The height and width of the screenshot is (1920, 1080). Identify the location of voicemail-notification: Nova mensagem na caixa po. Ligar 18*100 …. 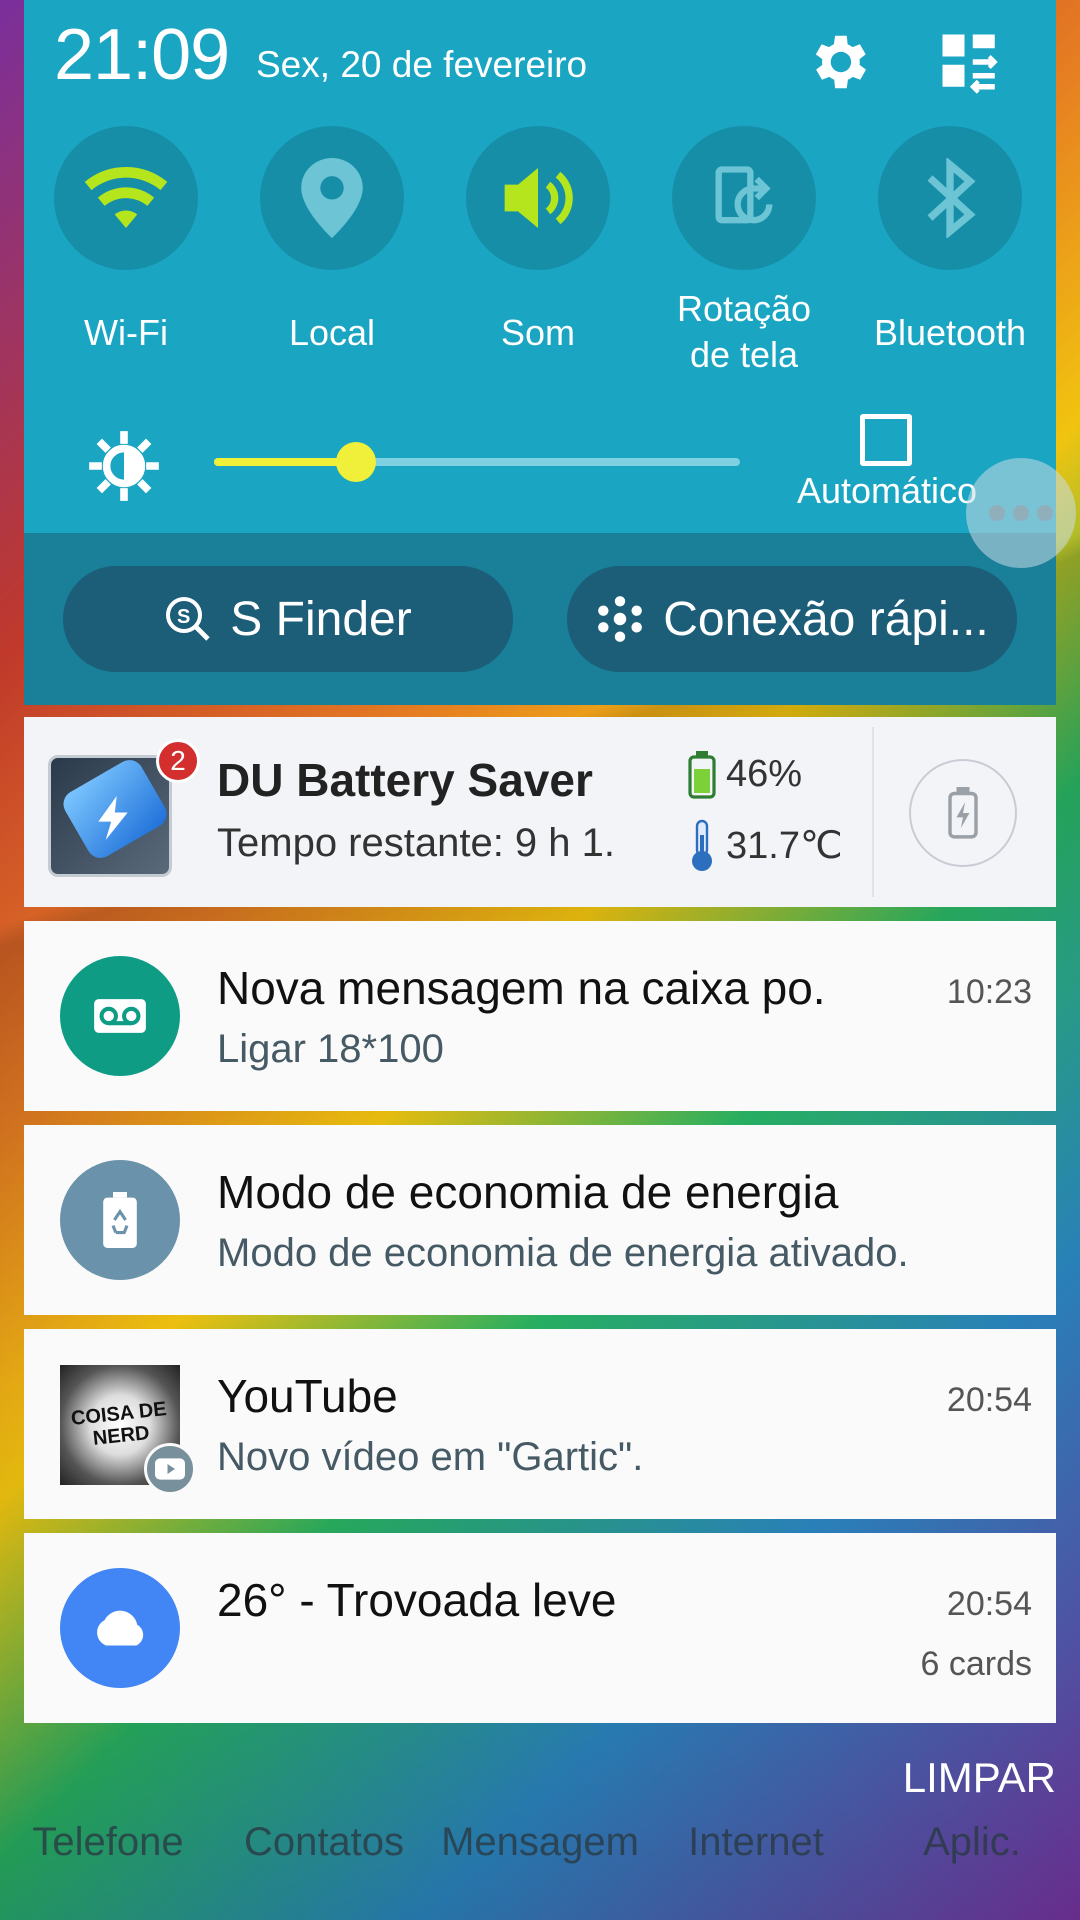
(540, 1016).